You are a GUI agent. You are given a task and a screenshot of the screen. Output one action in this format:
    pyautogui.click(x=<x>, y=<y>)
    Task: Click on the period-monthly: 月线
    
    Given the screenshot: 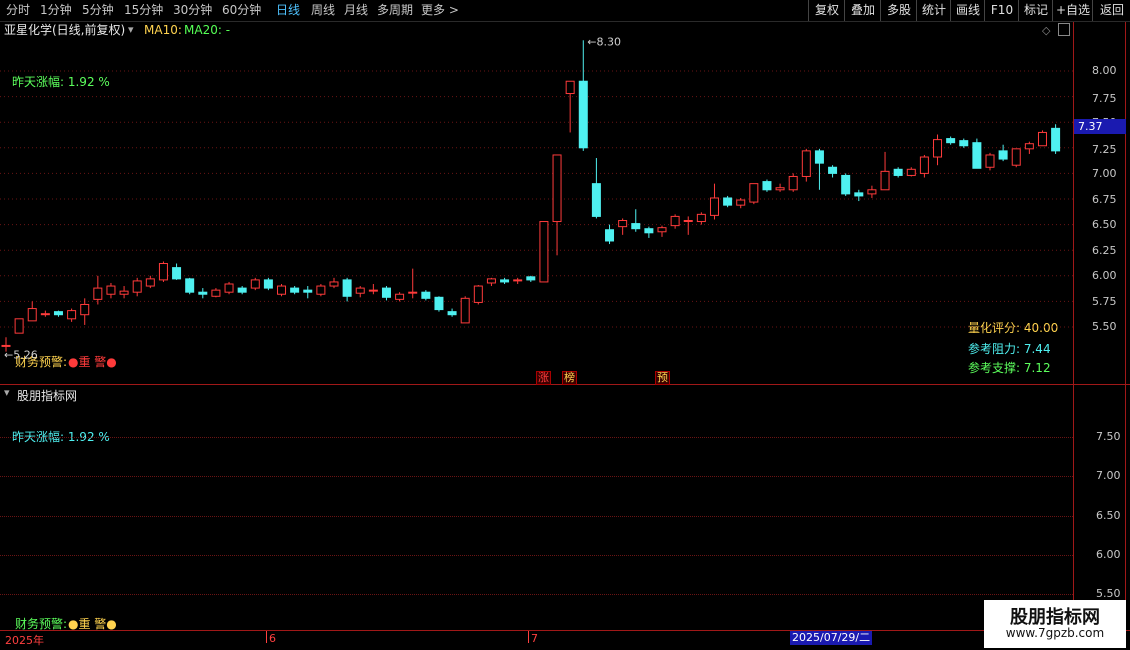 What is the action you would take?
    pyautogui.click(x=356, y=10)
    